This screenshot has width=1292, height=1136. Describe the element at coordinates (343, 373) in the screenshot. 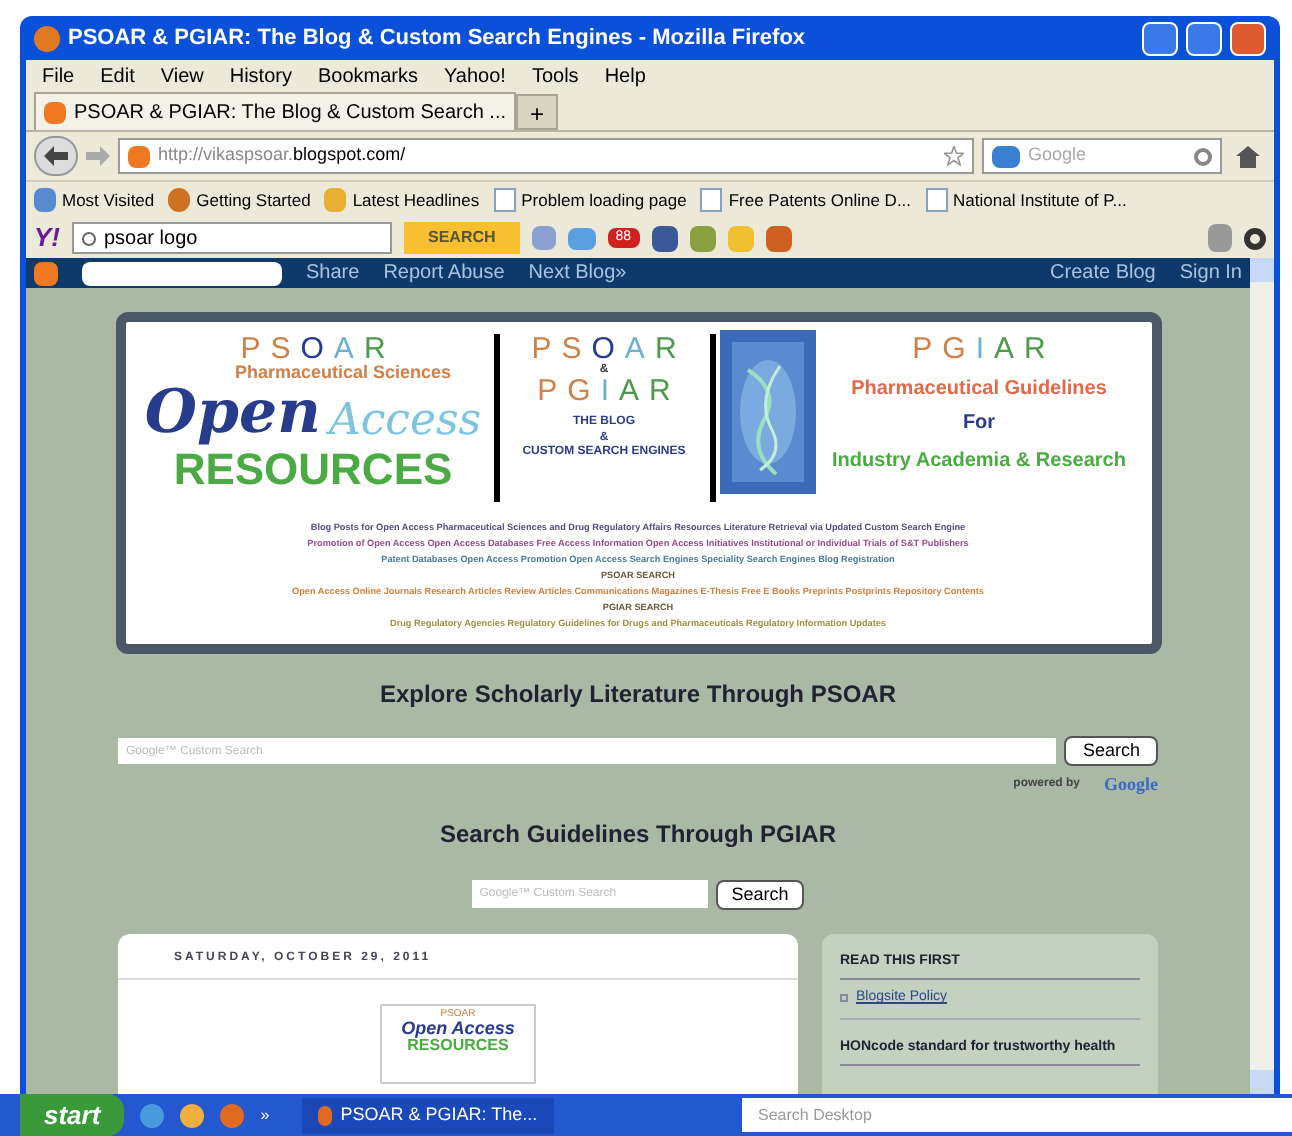

I see `banner-subtitle: Pharmaceutical Sciences` at that location.